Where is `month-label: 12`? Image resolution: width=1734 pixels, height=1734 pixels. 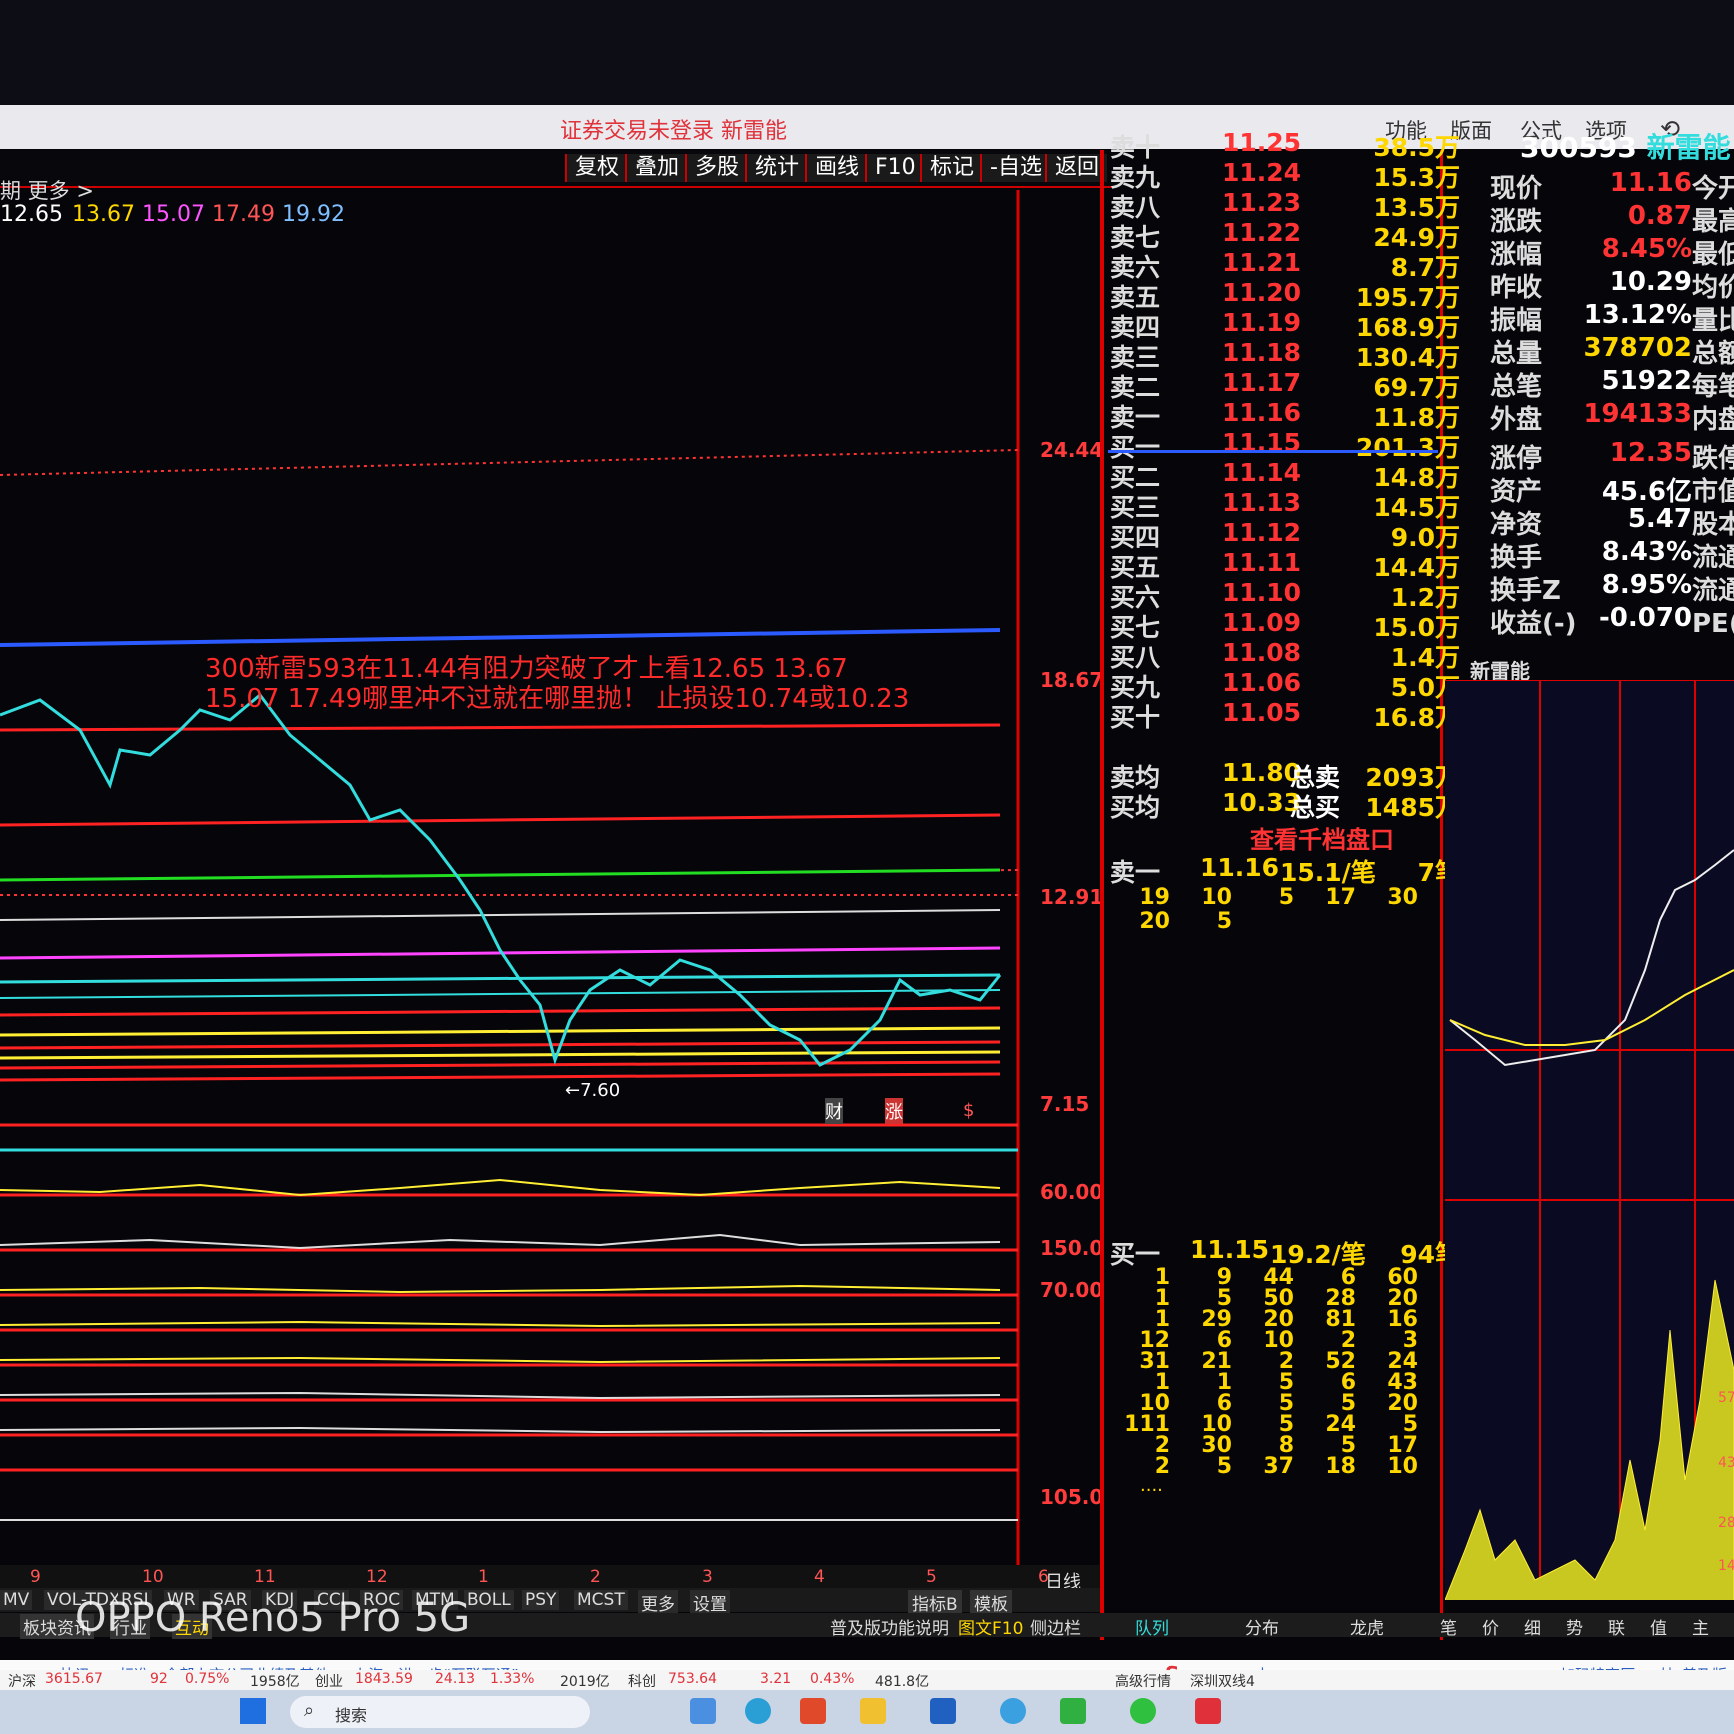
month-label: 12 is located at coordinates (377, 1577).